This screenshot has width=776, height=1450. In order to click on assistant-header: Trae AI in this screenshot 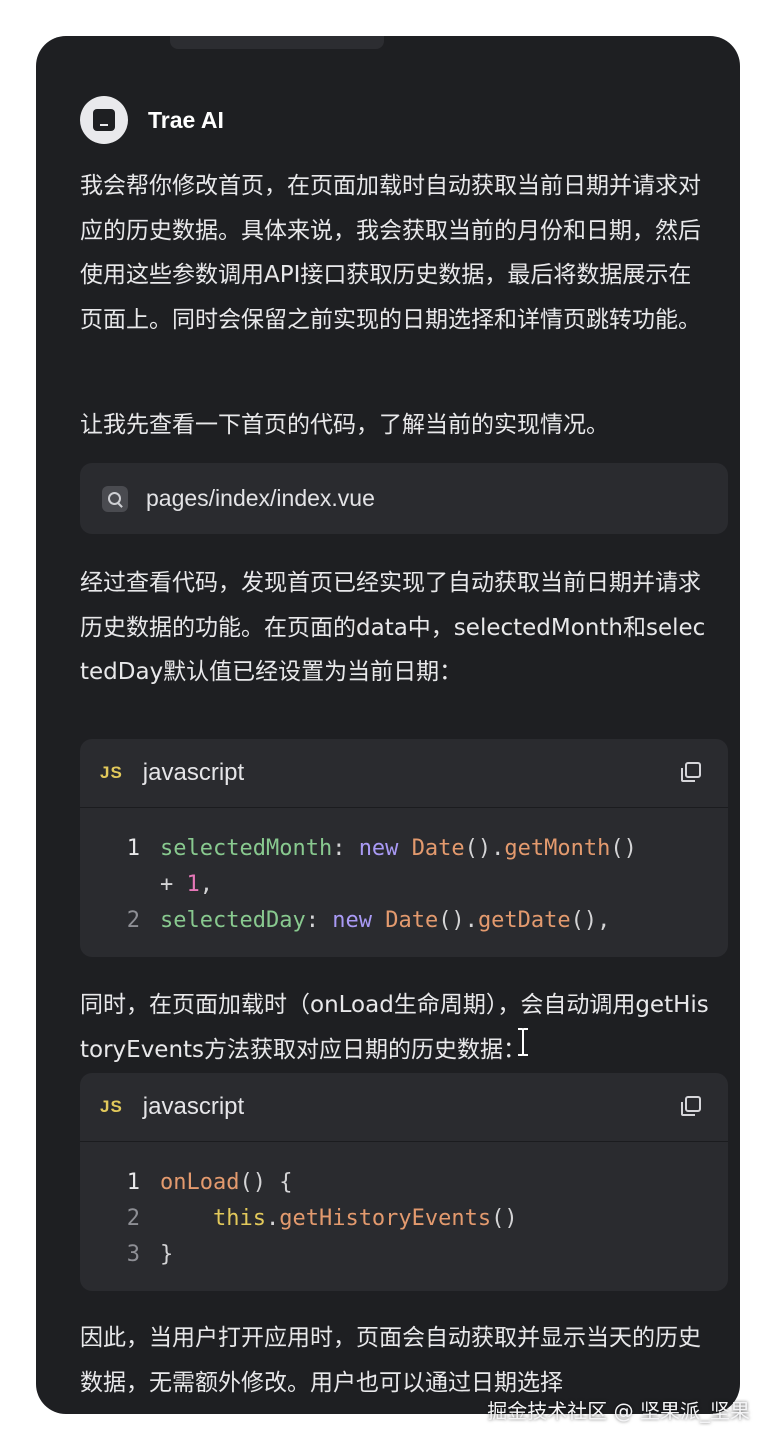, I will do `click(152, 120)`.